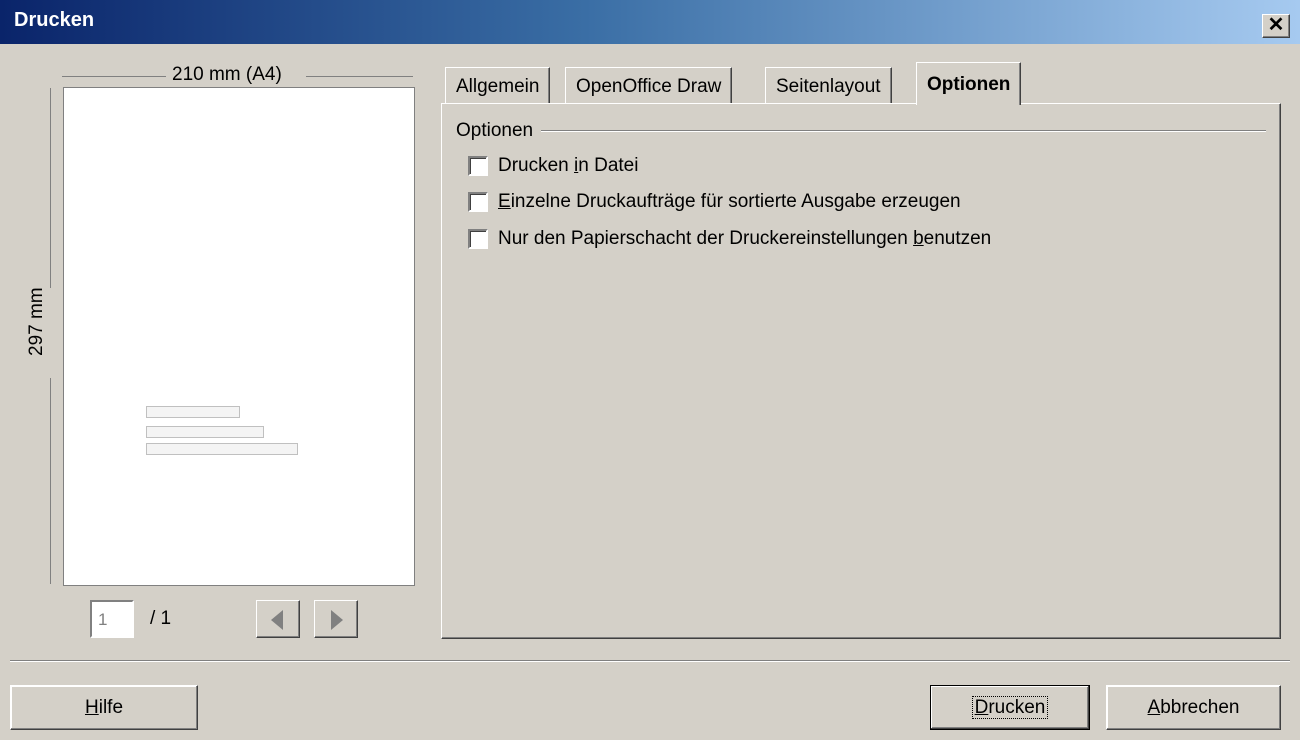 This screenshot has height=740, width=1300. I want to click on window-title: Drucken, so click(54, 20).